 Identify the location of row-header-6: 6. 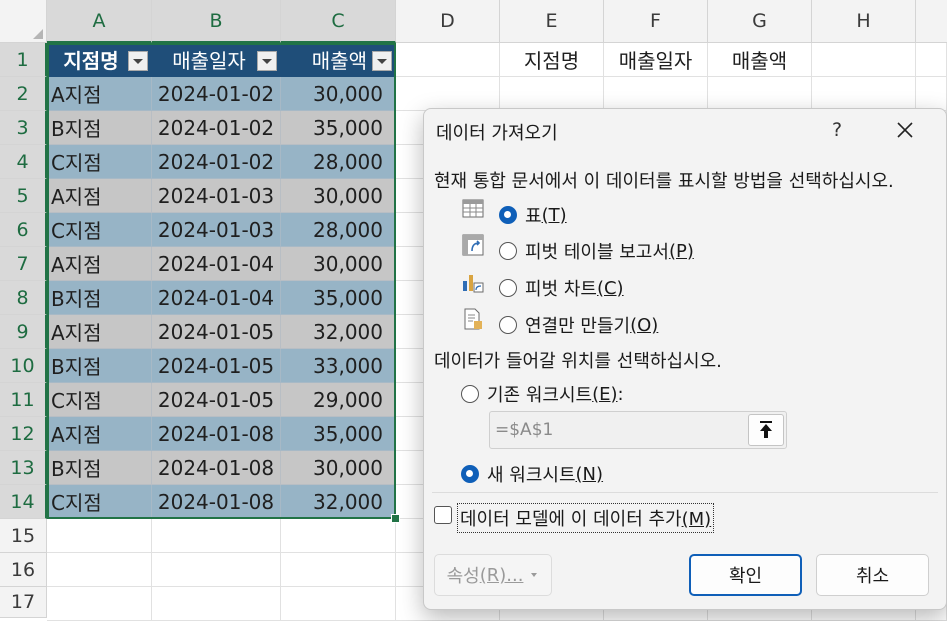
(23, 230).